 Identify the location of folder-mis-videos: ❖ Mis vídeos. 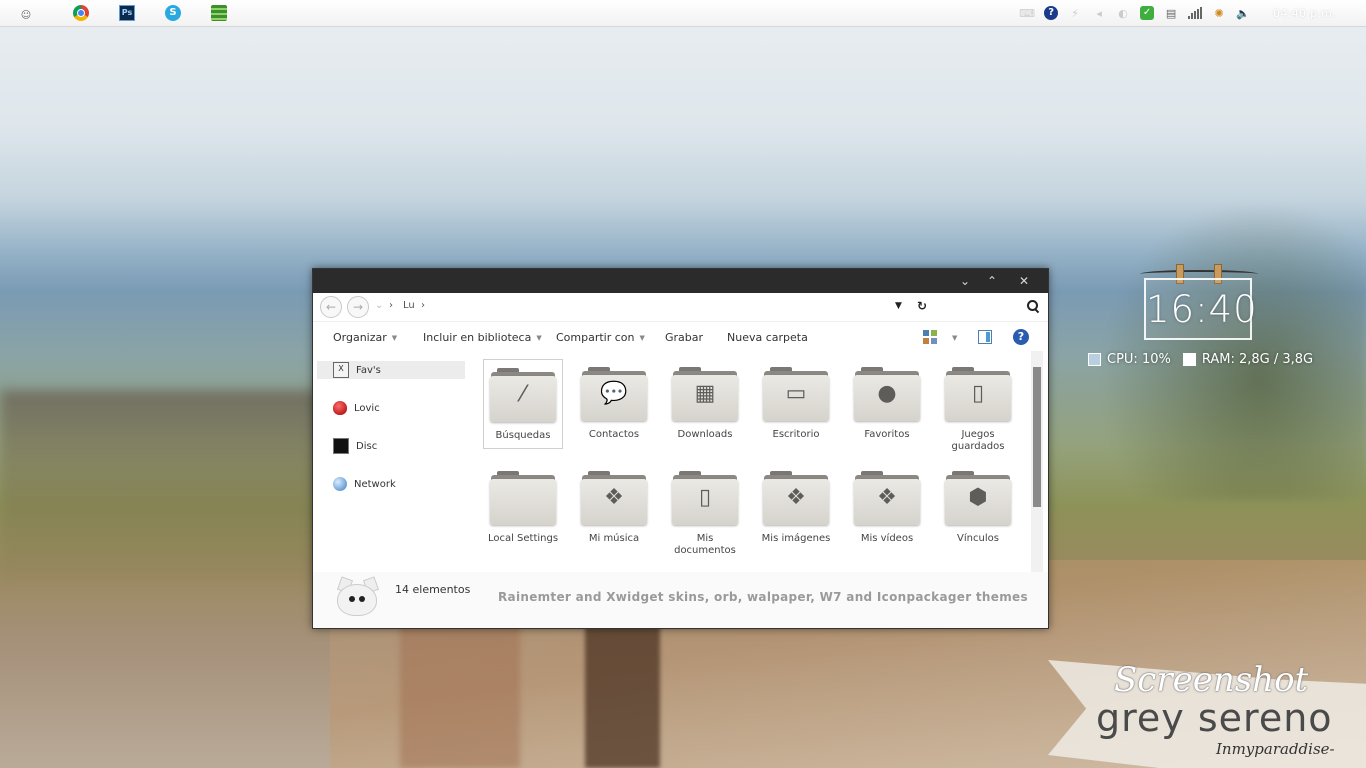
(887, 508).